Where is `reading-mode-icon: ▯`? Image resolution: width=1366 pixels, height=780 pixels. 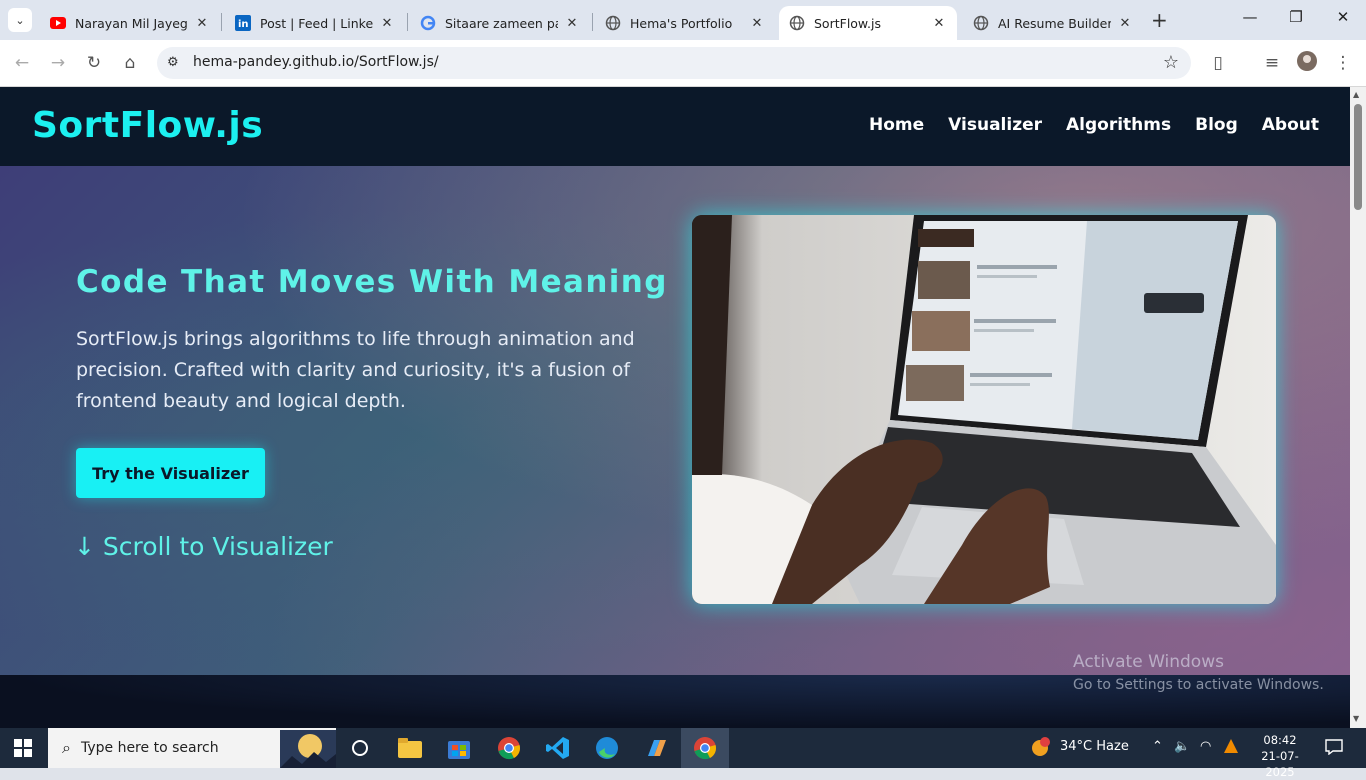 reading-mode-icon: ▯ is located at coordinates (1218, 63).